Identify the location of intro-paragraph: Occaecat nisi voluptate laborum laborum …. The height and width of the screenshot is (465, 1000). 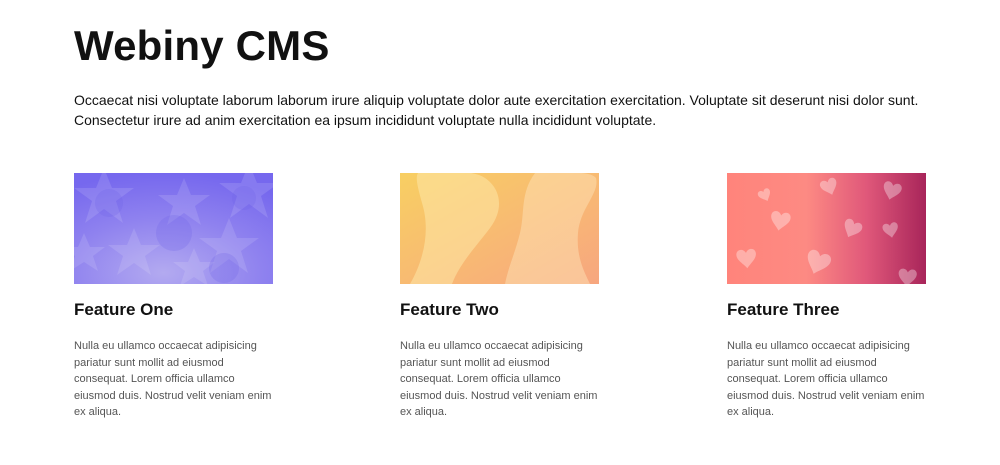
(496, 110).